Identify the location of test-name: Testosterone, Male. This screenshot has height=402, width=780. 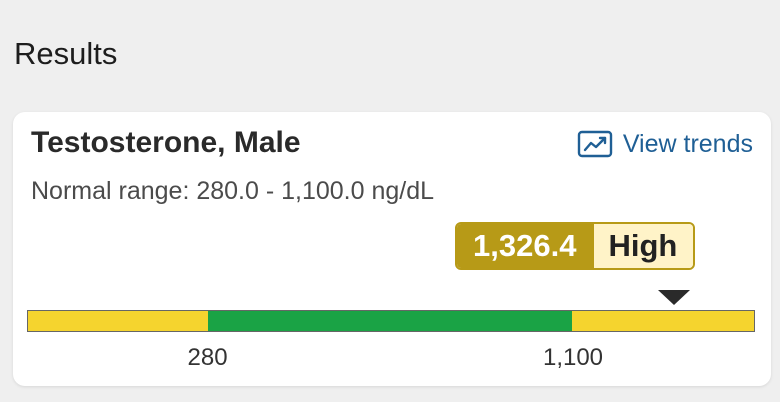
(166, 142).